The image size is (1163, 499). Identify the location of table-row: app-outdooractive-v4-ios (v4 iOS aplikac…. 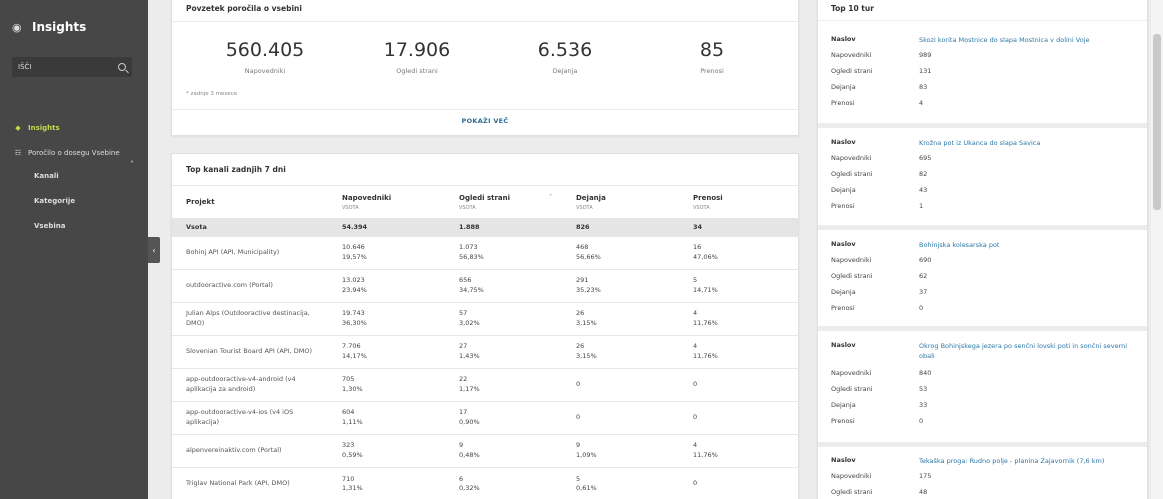
(485, 418).